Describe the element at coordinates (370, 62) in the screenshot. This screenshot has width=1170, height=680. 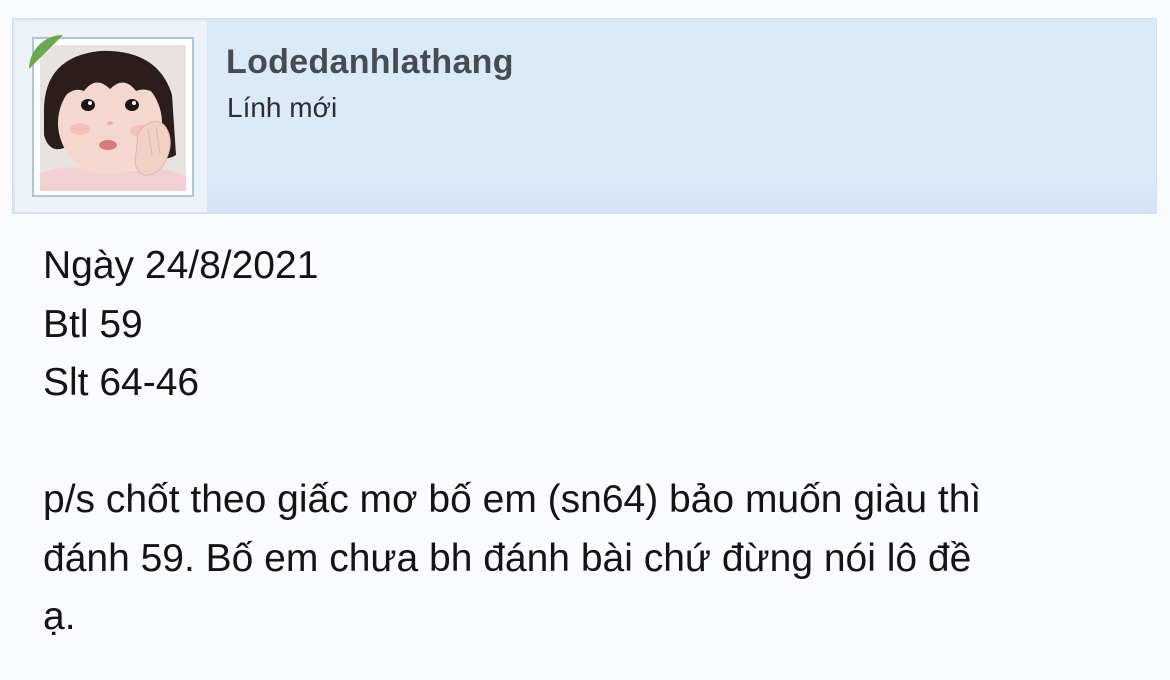
I see `username-link: Lodedanhlathang` at that location.